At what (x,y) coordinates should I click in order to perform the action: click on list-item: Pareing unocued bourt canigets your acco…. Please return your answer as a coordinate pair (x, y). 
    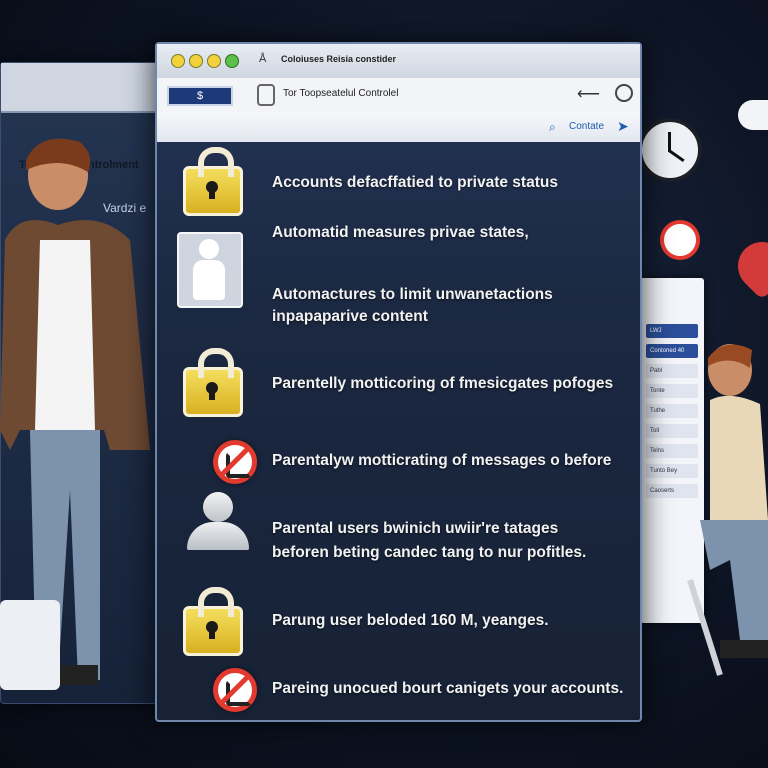
    Looking at the image, I should click on (397, 687).